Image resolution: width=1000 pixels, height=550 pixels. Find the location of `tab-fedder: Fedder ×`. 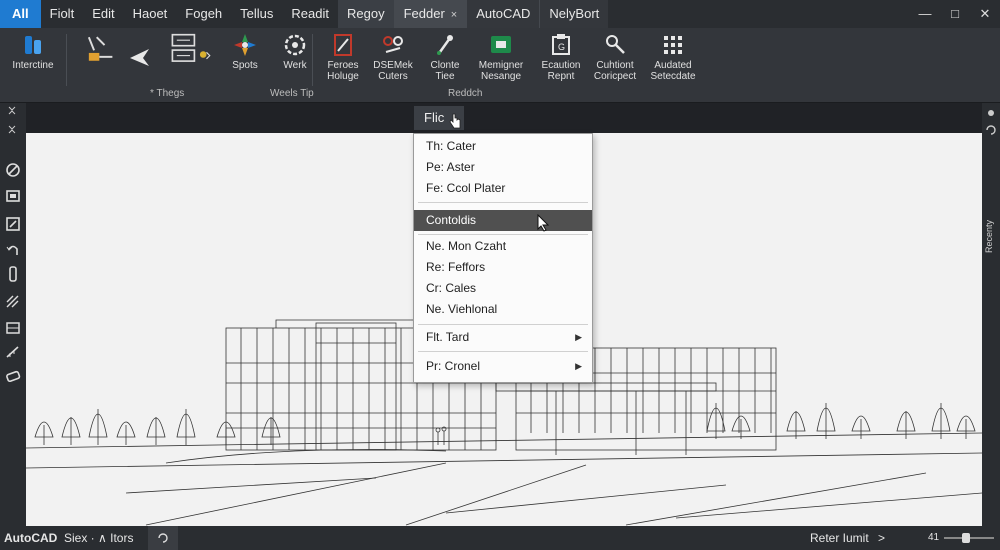

tab-fedder: Fedder × is located at coordinates (430, 14).